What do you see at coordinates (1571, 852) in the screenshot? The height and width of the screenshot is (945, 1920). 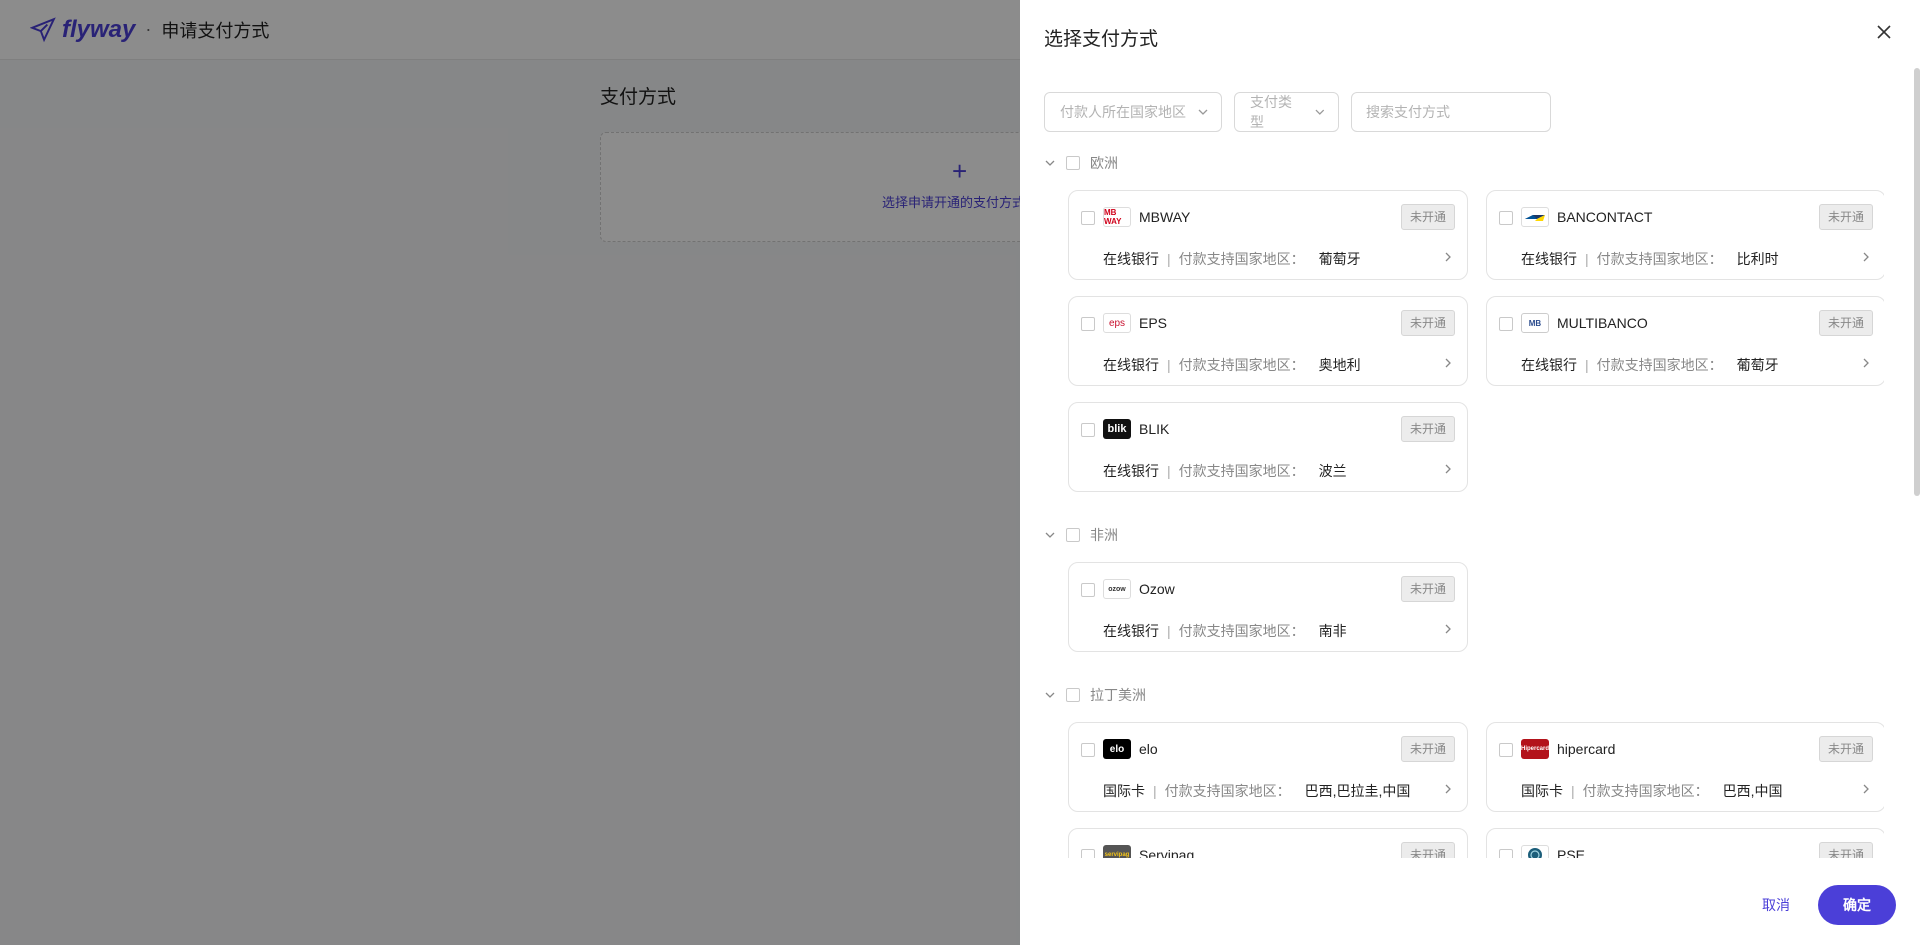 I see `payment-name: PSE` at bounding box center [1571, 852].